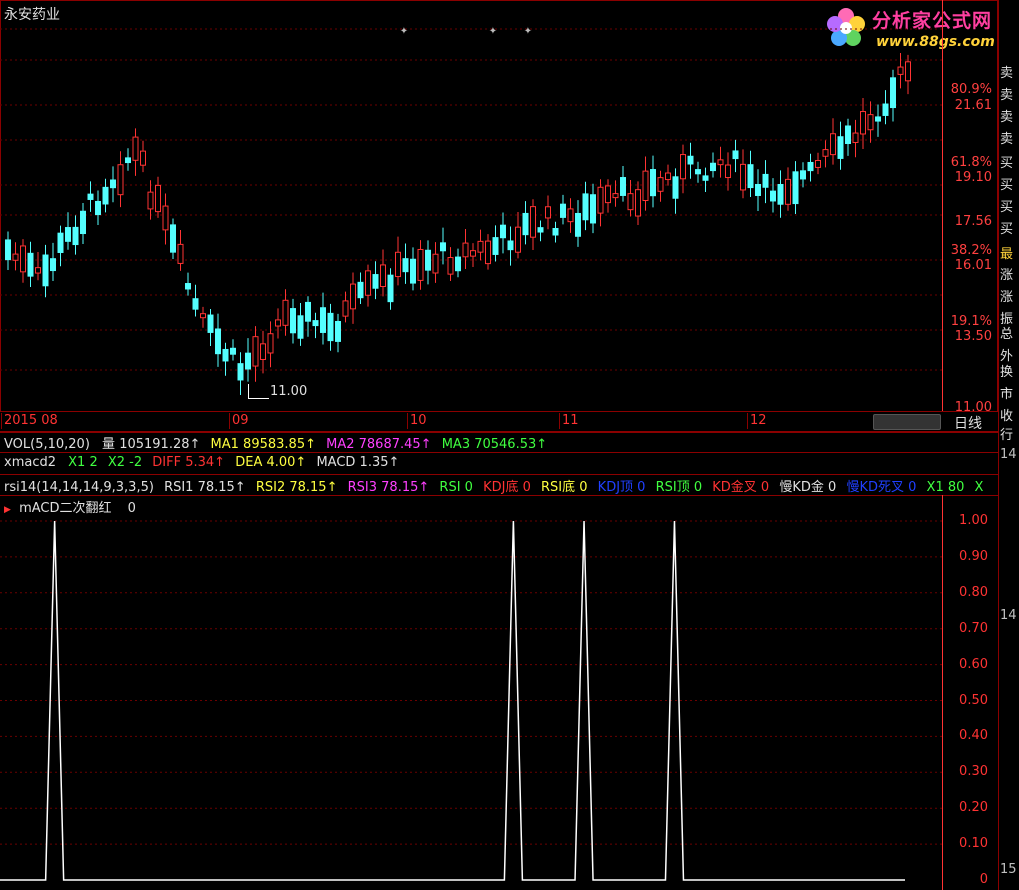  What do you see at coordinates (404, 31) in the screenshot?
I see `event-marker: ✦` at bounding box center [404, 31].